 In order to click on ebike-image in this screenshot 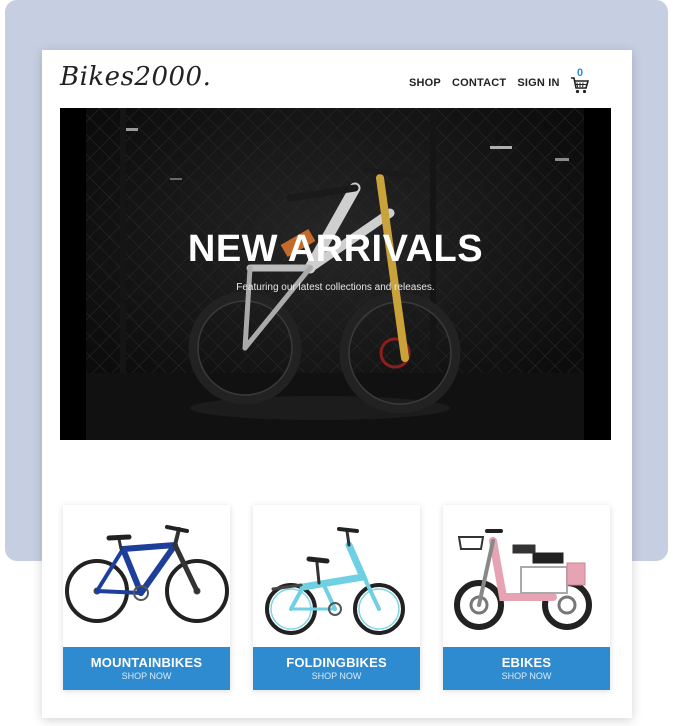, I will do `click(526, 576)`.